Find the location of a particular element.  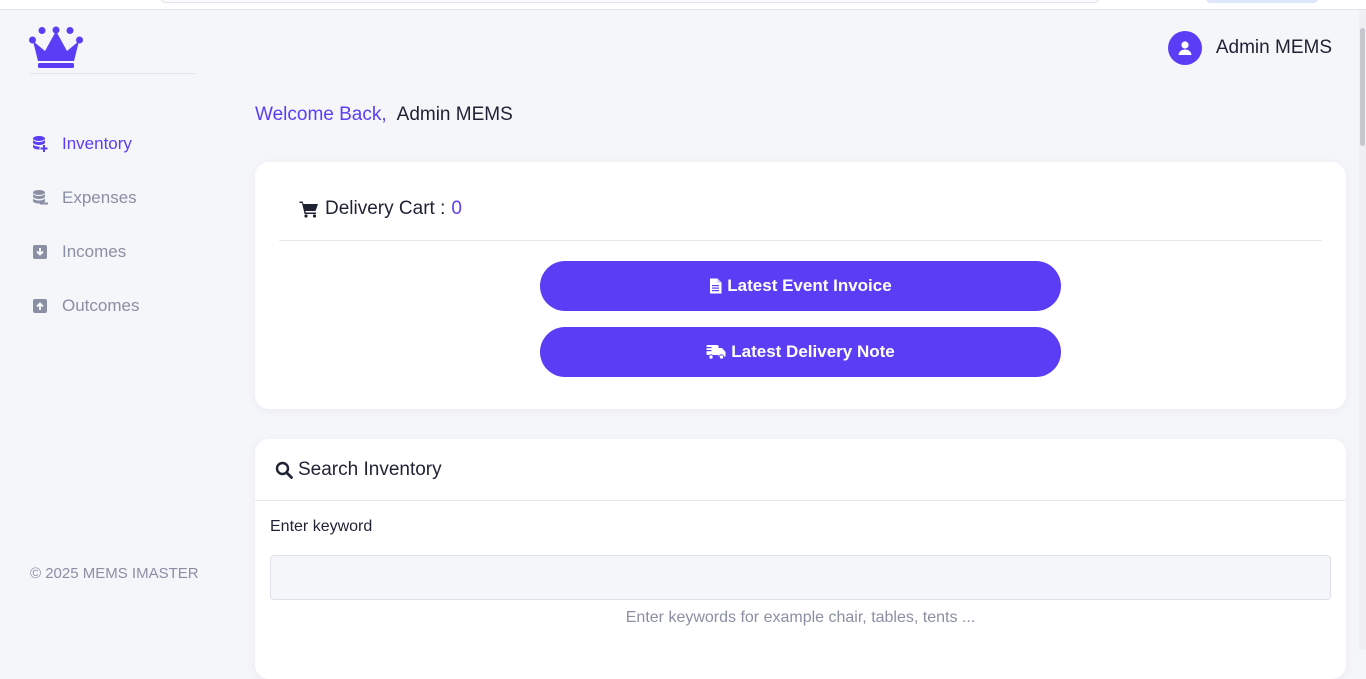

latest-event-invoice-button: Latest Event Invoice is located at coordinates (800, 286).